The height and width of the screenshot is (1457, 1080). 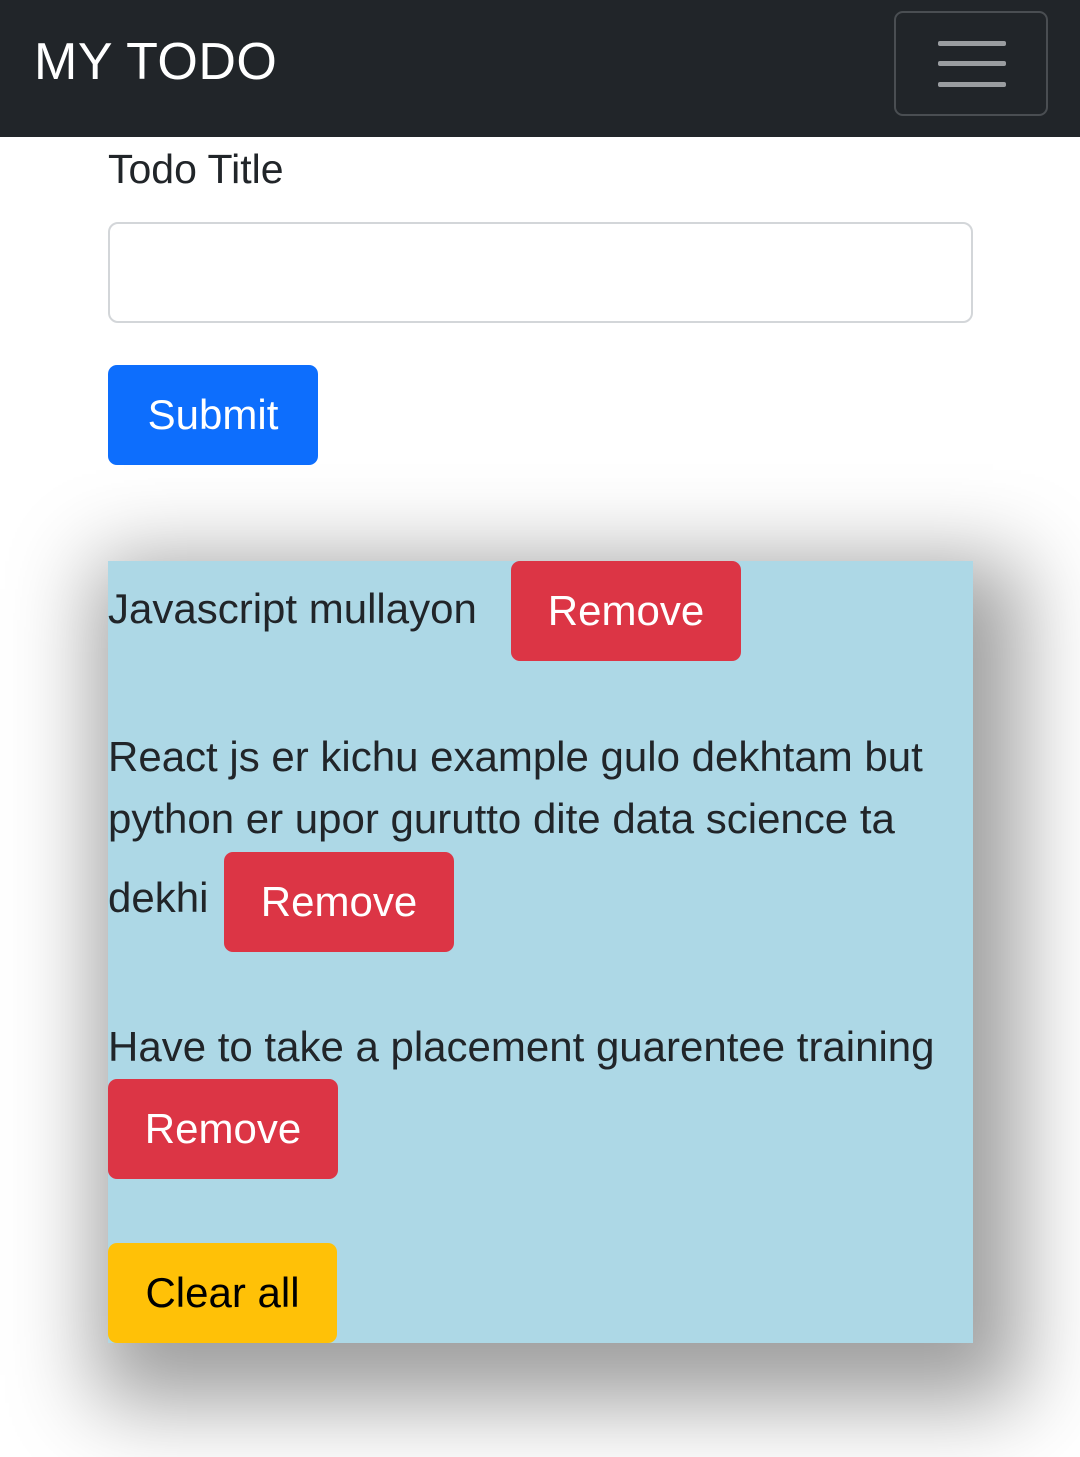 I want to click on navbar-toggler-button, so click(x=971, y=63).